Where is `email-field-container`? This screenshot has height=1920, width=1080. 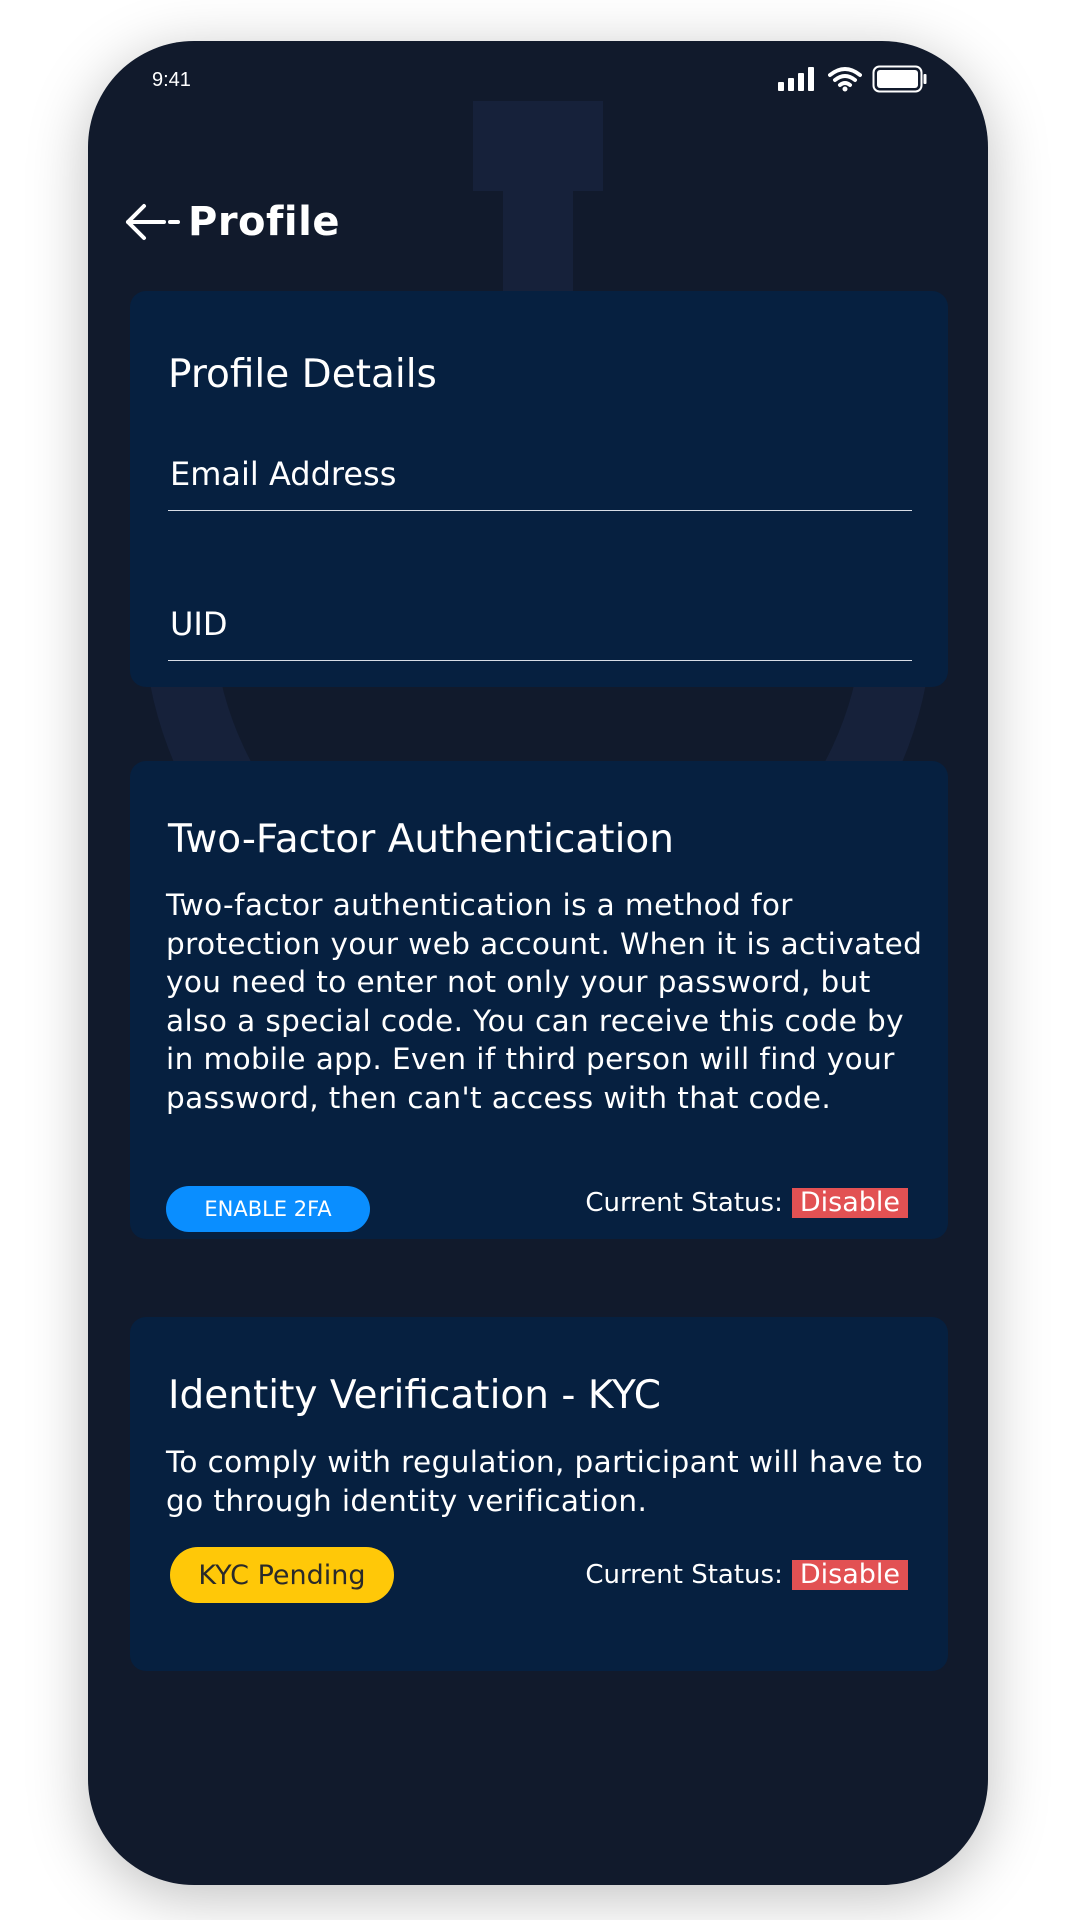
email-field-container is located at coordinates (540, 474).